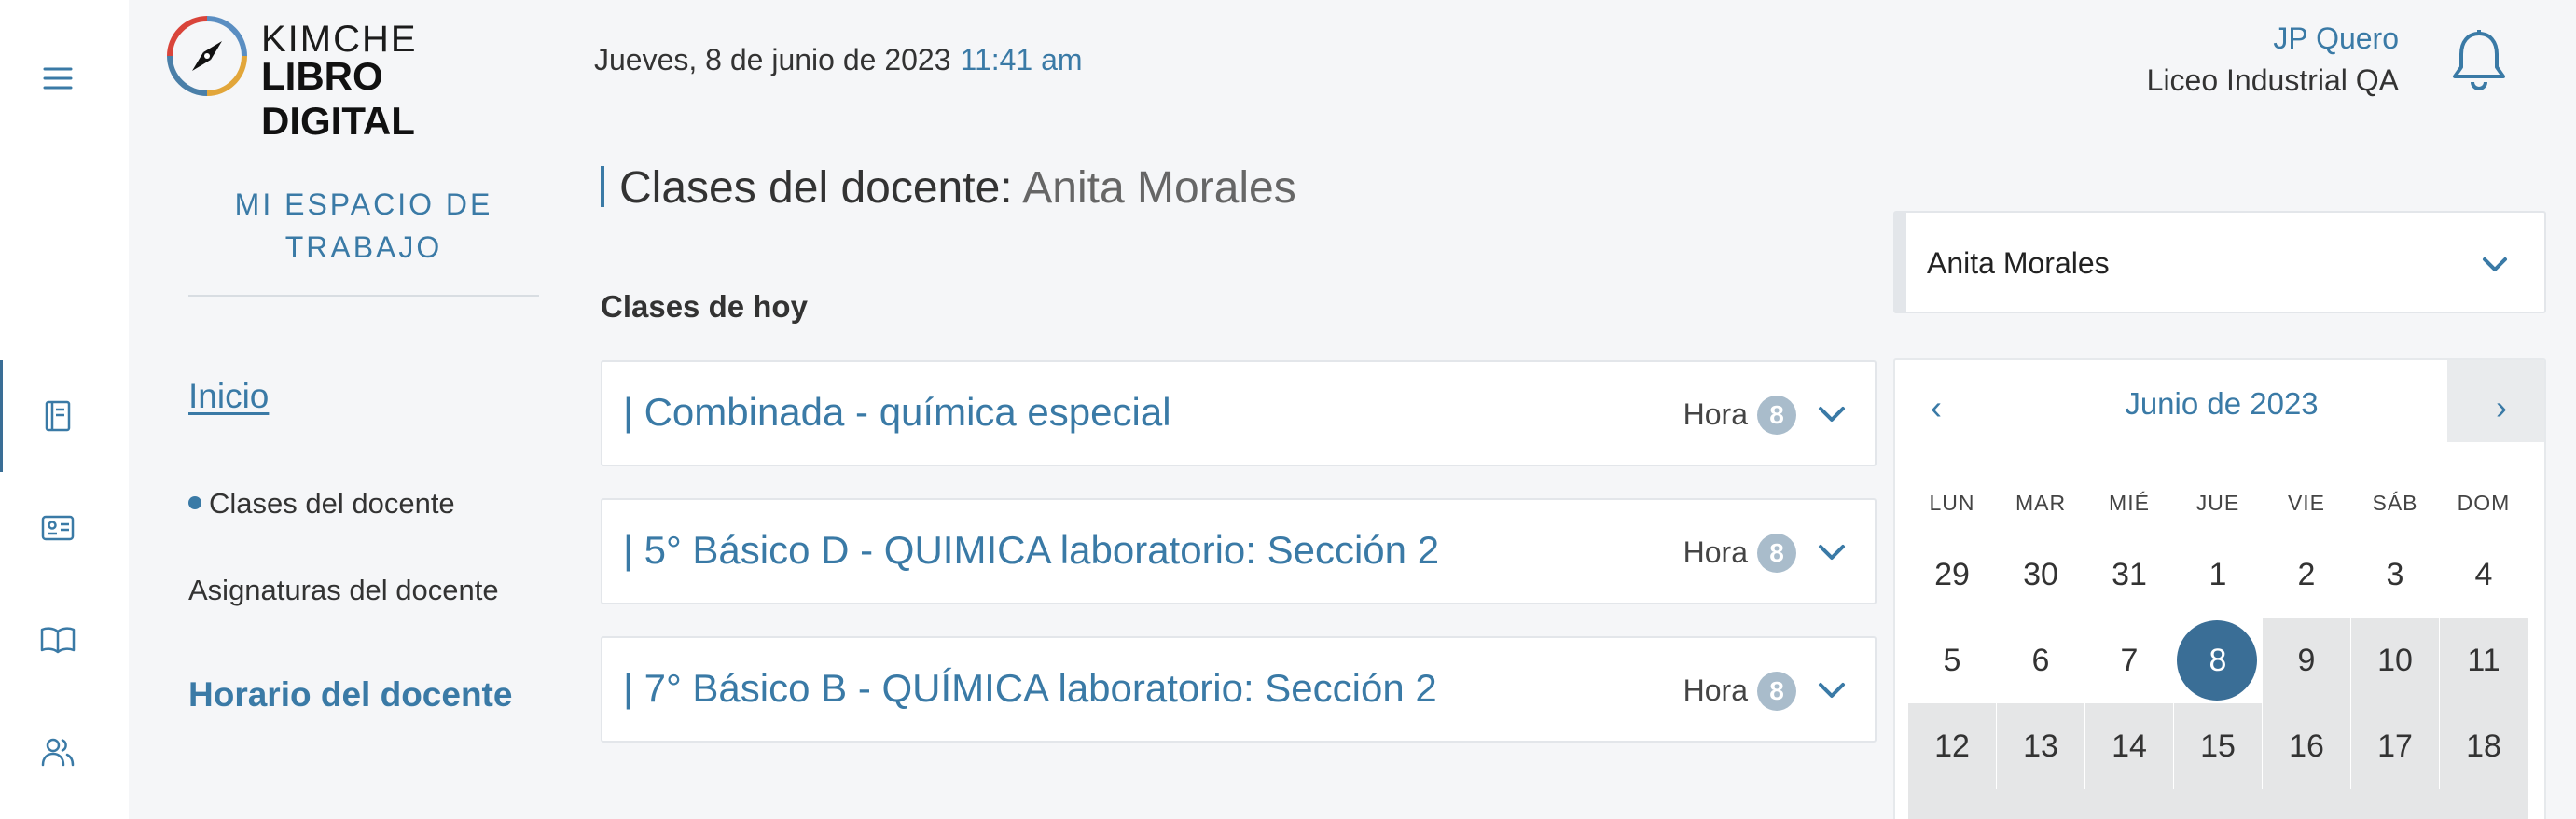 The height and width of the screenshot is (819, 2576). What do you see at coordinates (2336, 38) in the screenshot?
I see `user-name: JP Quero` at bounding box center [2336, 38].